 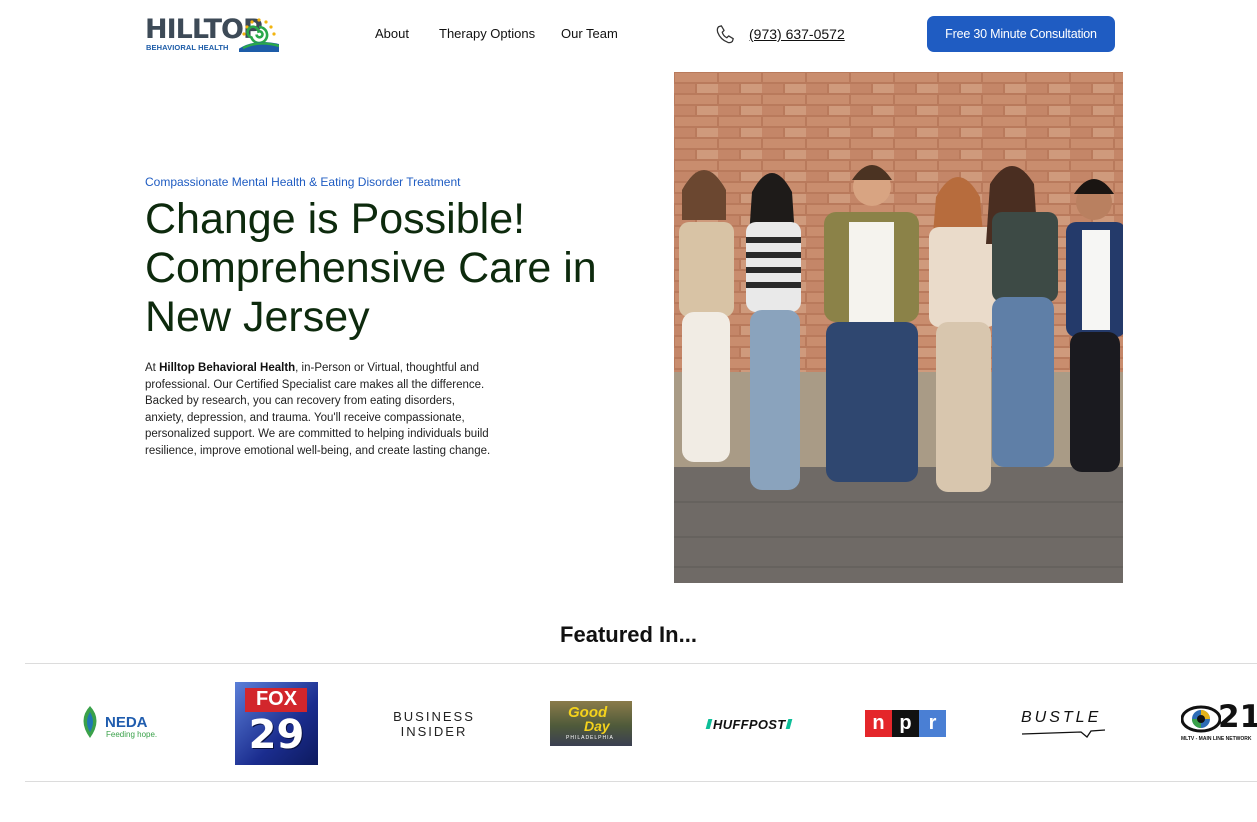 I want to click on good-day-logo: Good Day PHILADELPHIA, so click(x=591, y=723).